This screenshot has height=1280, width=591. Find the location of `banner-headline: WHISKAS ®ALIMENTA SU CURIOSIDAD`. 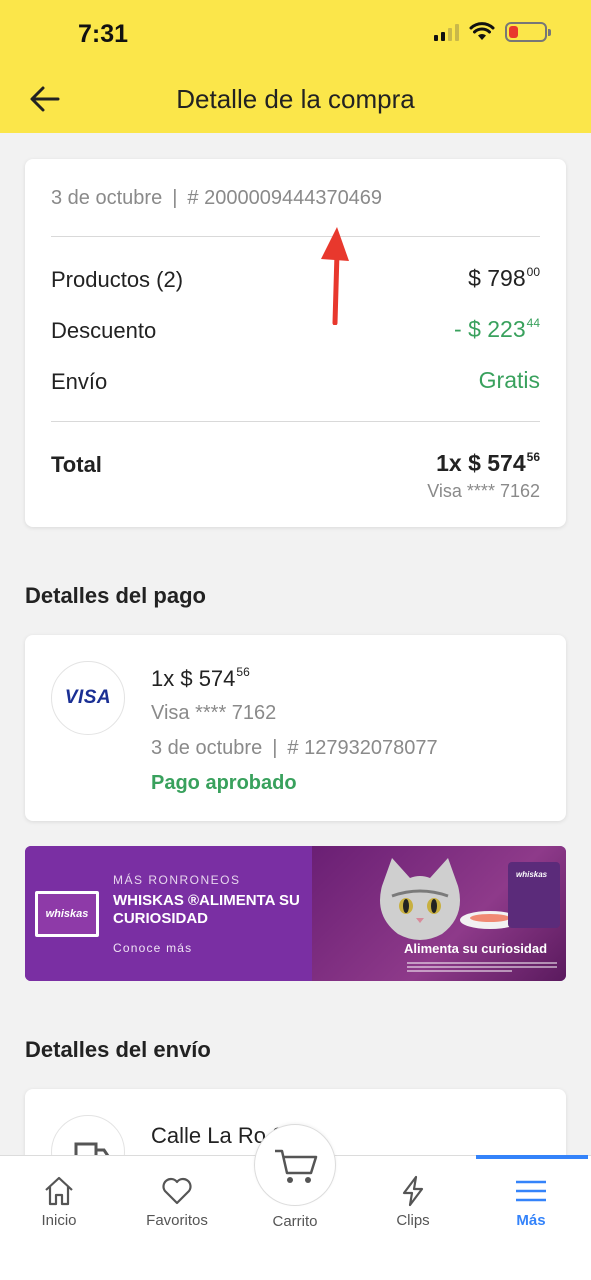

banner-headline: WHISKAS ®ALIMENTA SU CURIOSIDAD is located at coordinates (206, 909).